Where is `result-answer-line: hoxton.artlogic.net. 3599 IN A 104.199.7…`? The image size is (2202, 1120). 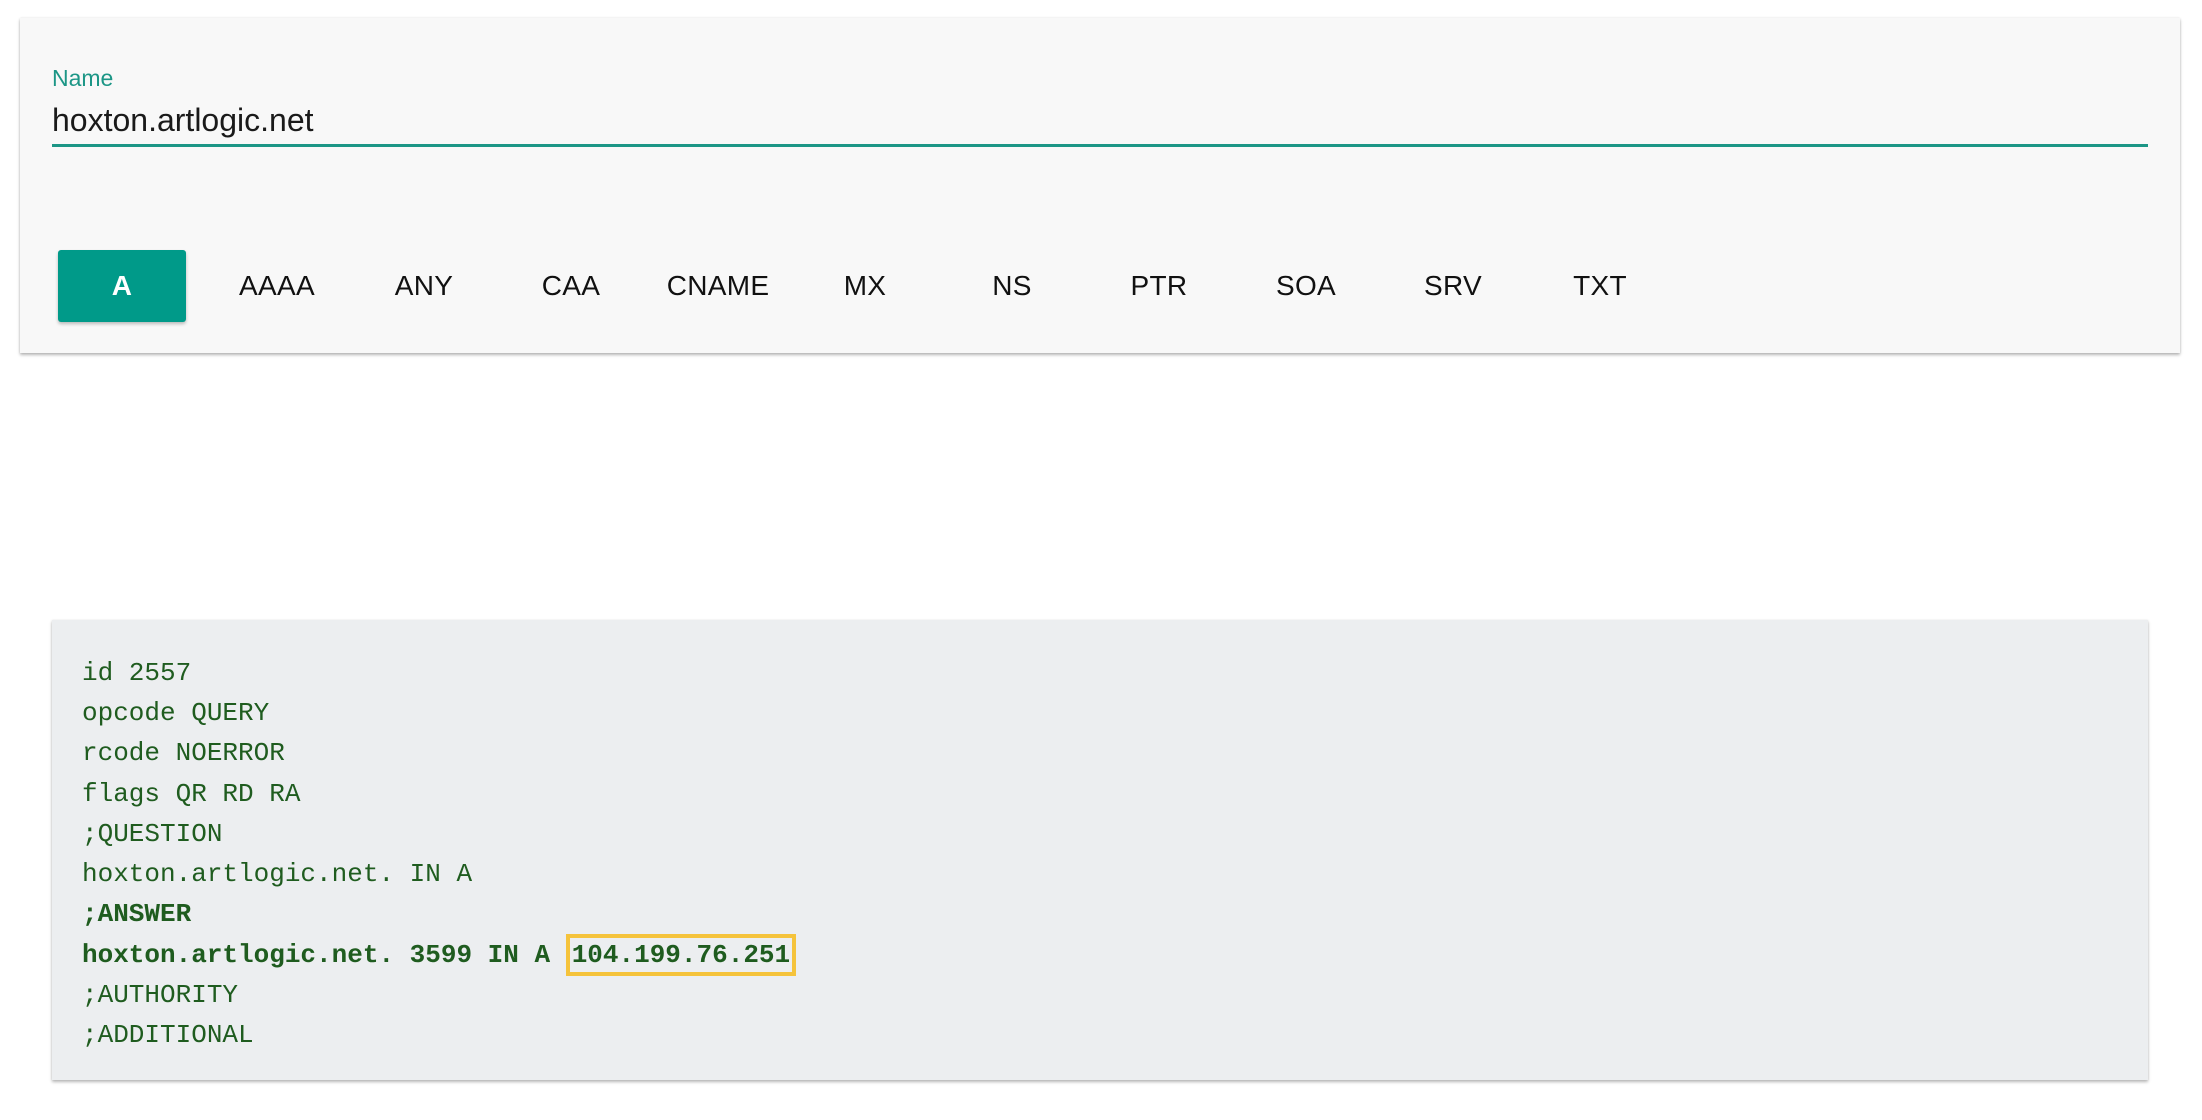 result-answer-line: hoxton.artlogic.net. 3599 IN A 104.199.7… is located at coordinates (439, 955).